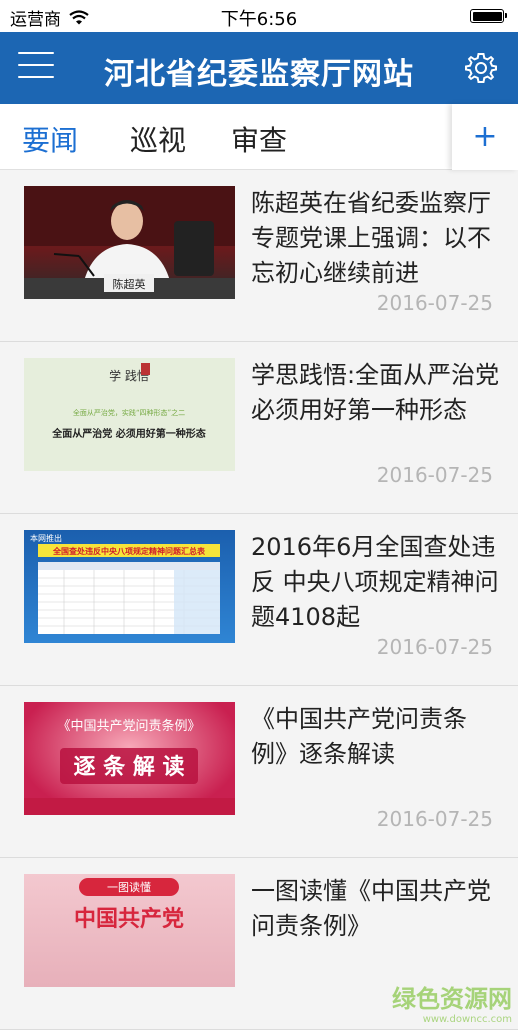  I want to click on status-bar: 运营商 下午6:56, so click(259, 16).